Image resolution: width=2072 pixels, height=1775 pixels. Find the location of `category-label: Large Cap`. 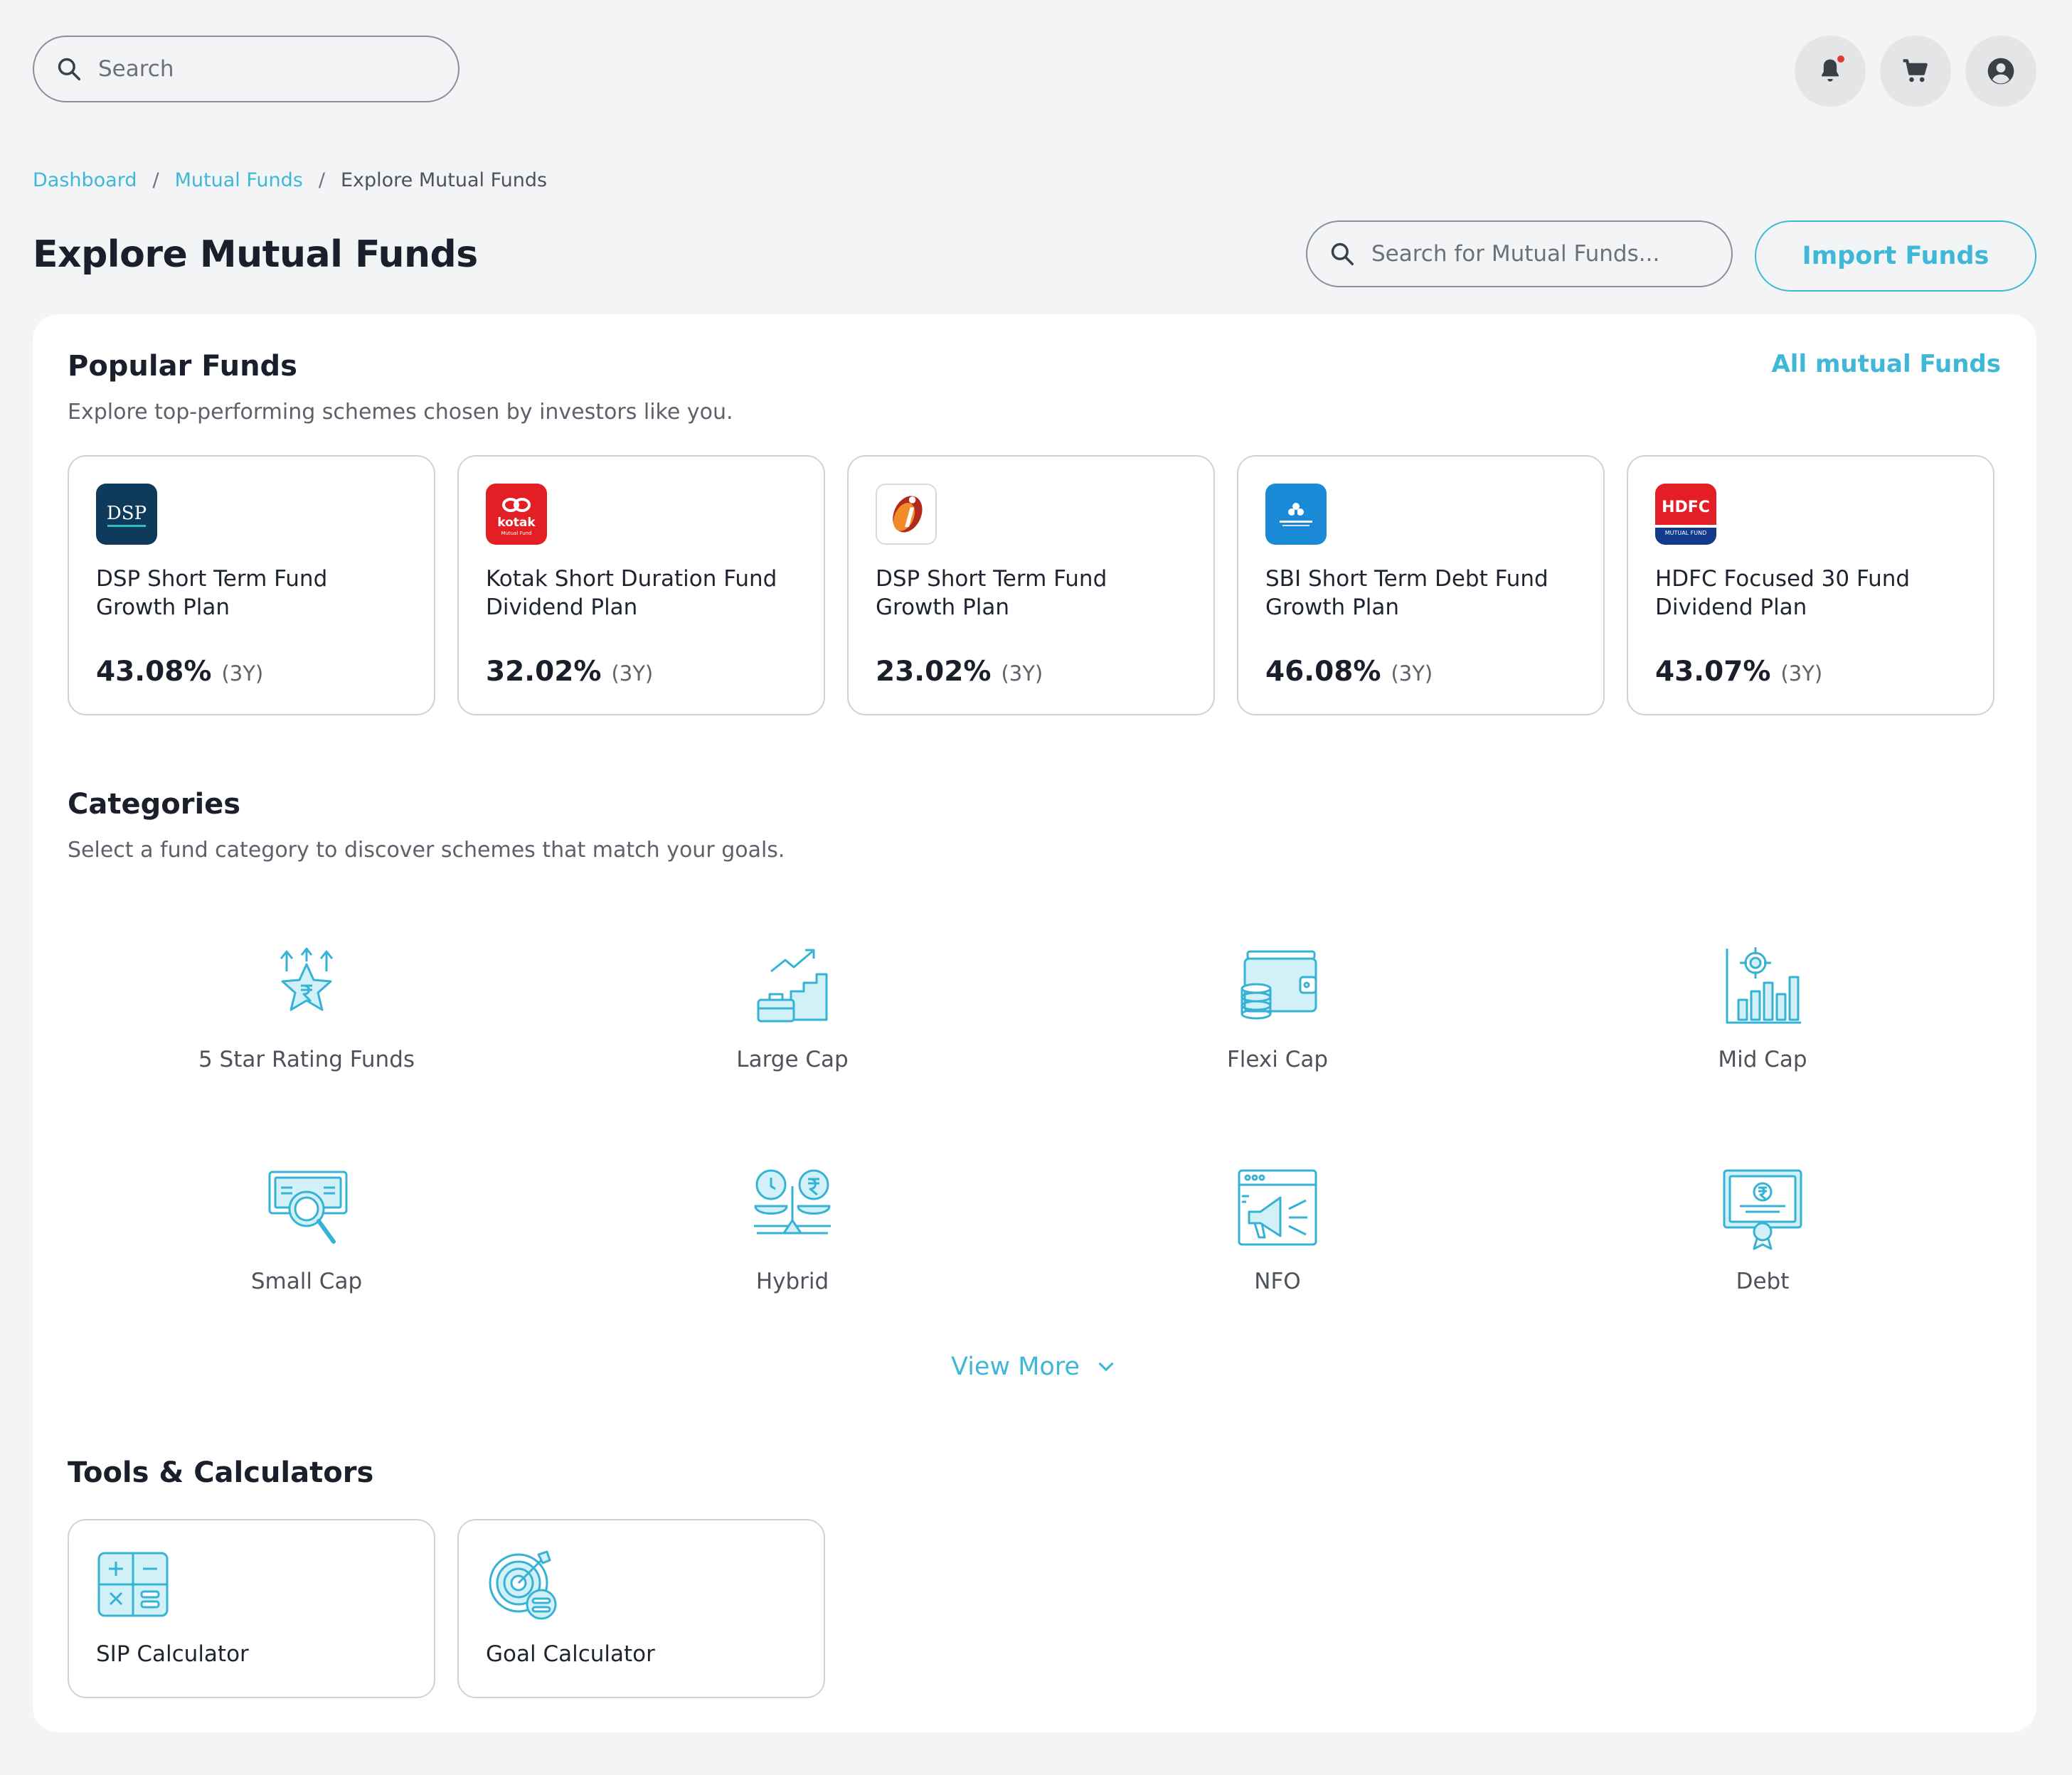

category-label: Large Cap is located at coordinates (792, 1059).